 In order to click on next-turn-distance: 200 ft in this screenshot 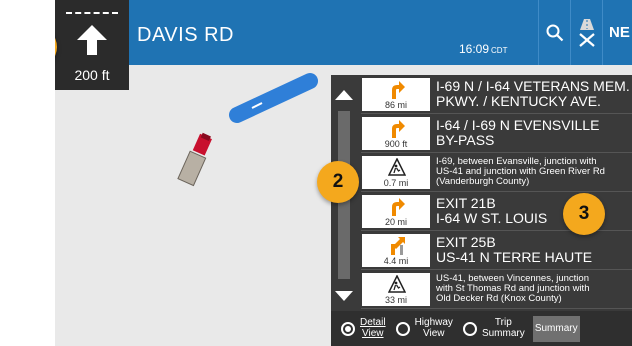, I will do `click(92, 75)`.